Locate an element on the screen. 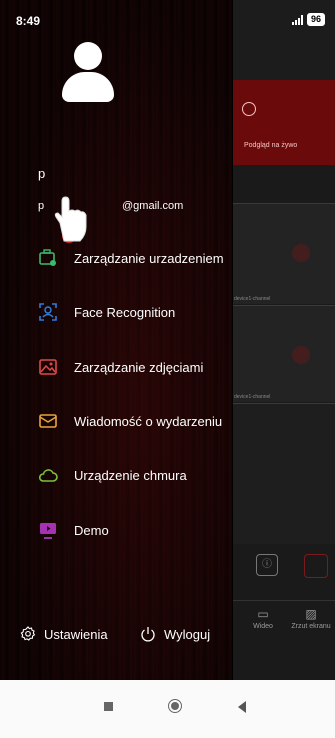  home-button is located at coordinates (175, 706).